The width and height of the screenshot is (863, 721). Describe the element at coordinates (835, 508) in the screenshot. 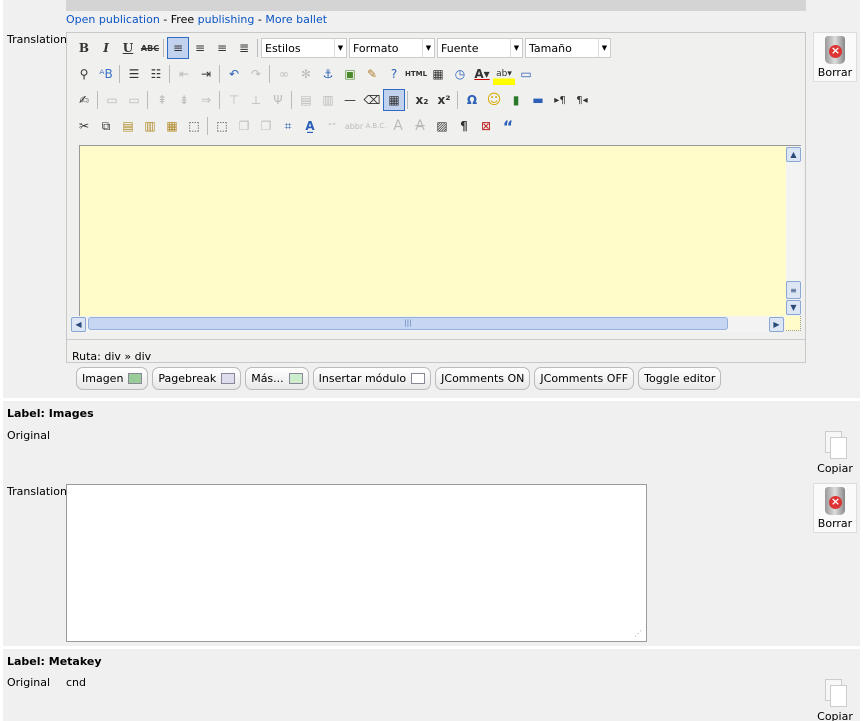

I see `delete-images-button: Borrar` at that location.